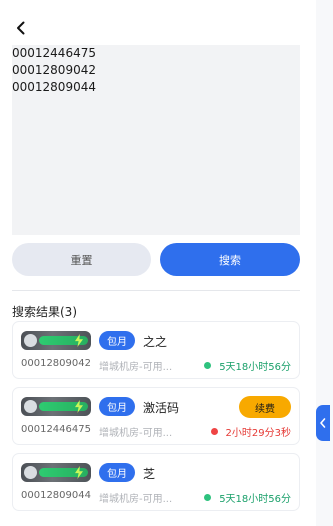 Image resolution: width=333 pixels, height=526 pixels. What do you see at coordinates (54, 53) in the screenshot?
I see `search-input-line: 00012446475` at bounding box center [54, 53].